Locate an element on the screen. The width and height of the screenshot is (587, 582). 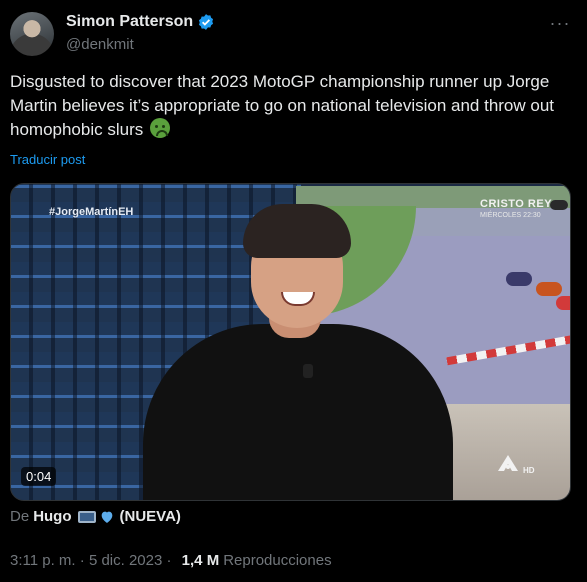
post-time: 3:11 p. m. is located at coordinates (43, 560).